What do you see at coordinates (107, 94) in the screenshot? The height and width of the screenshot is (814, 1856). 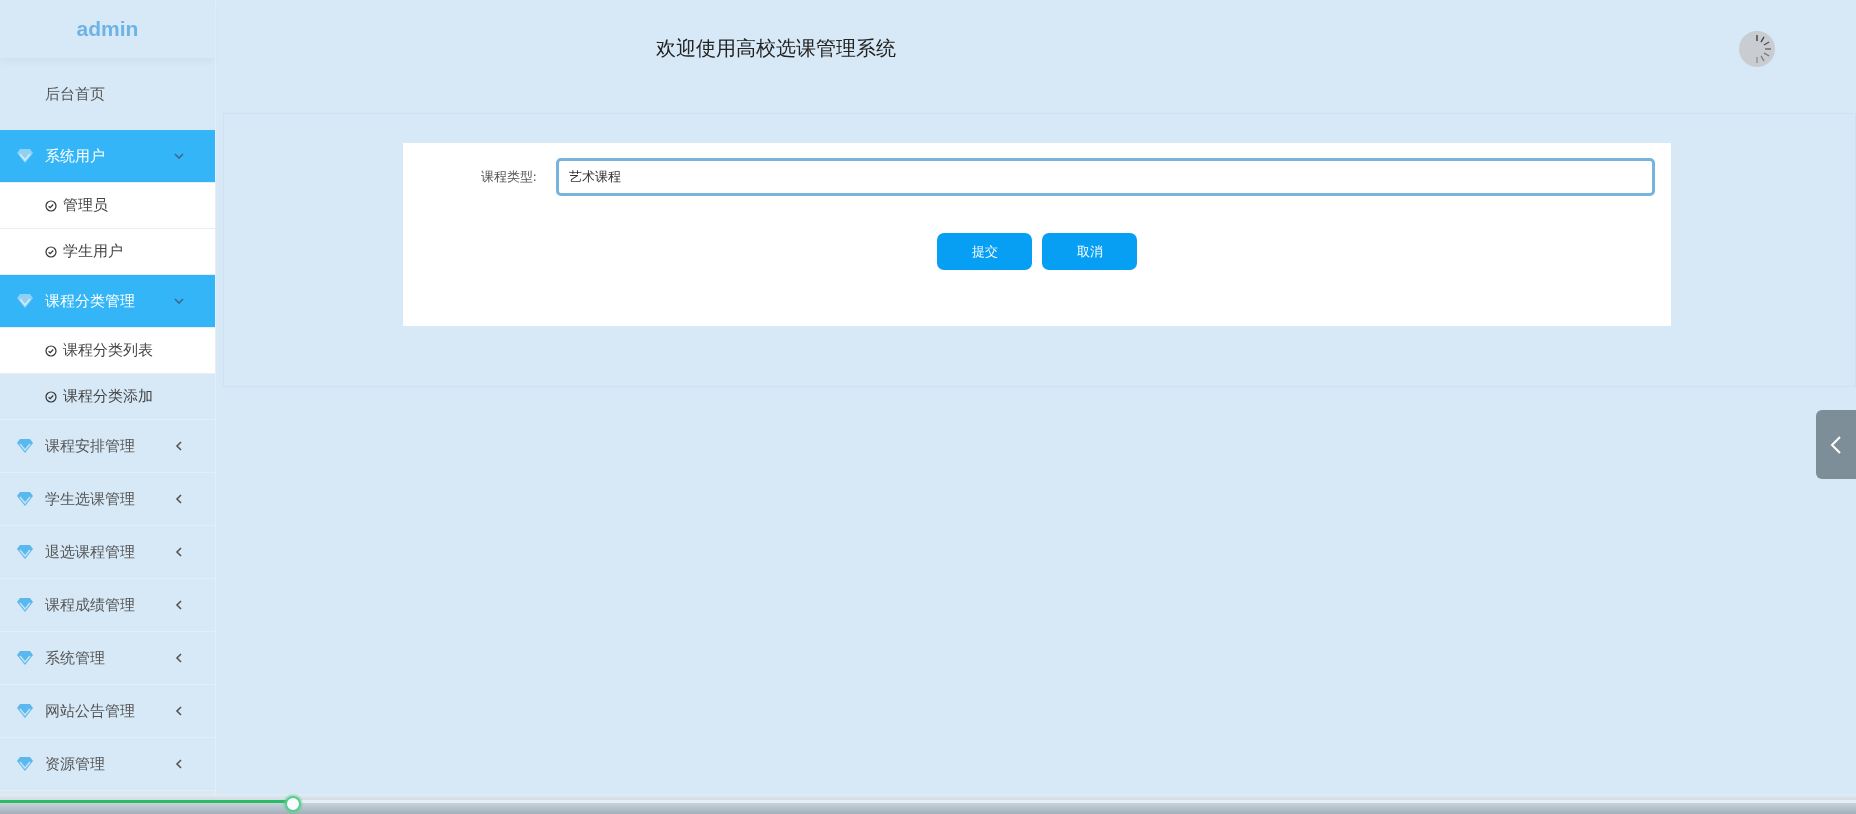 I see `sidebar-item: 后台首页` at bounding box center [107, 94].